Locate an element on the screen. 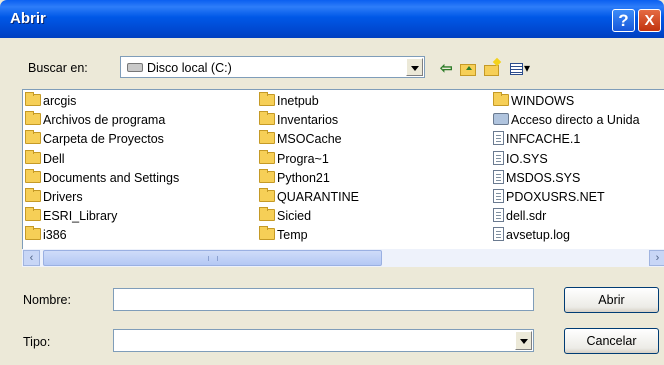 The width and height of the screenshot is (664, 365). file-list-item: Sicied is located at coordinates (285, 216).